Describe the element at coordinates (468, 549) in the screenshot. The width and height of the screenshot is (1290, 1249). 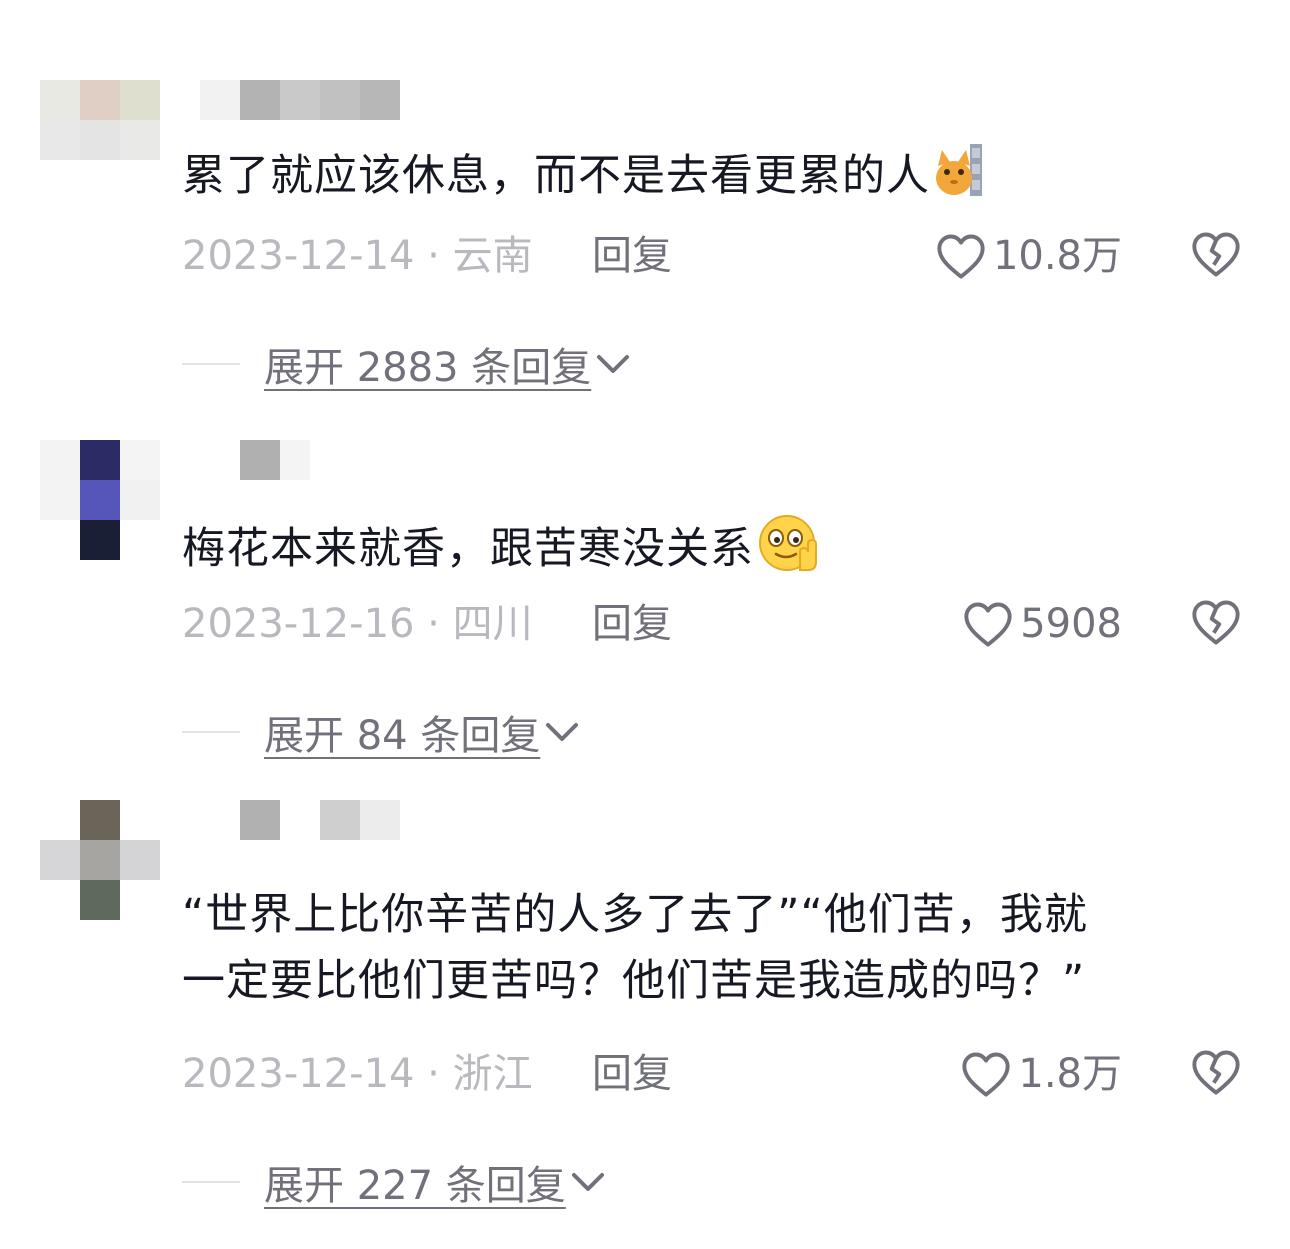
I see `comment-text-content: 梅花本来就香，跟苦寒没关系` at that location.